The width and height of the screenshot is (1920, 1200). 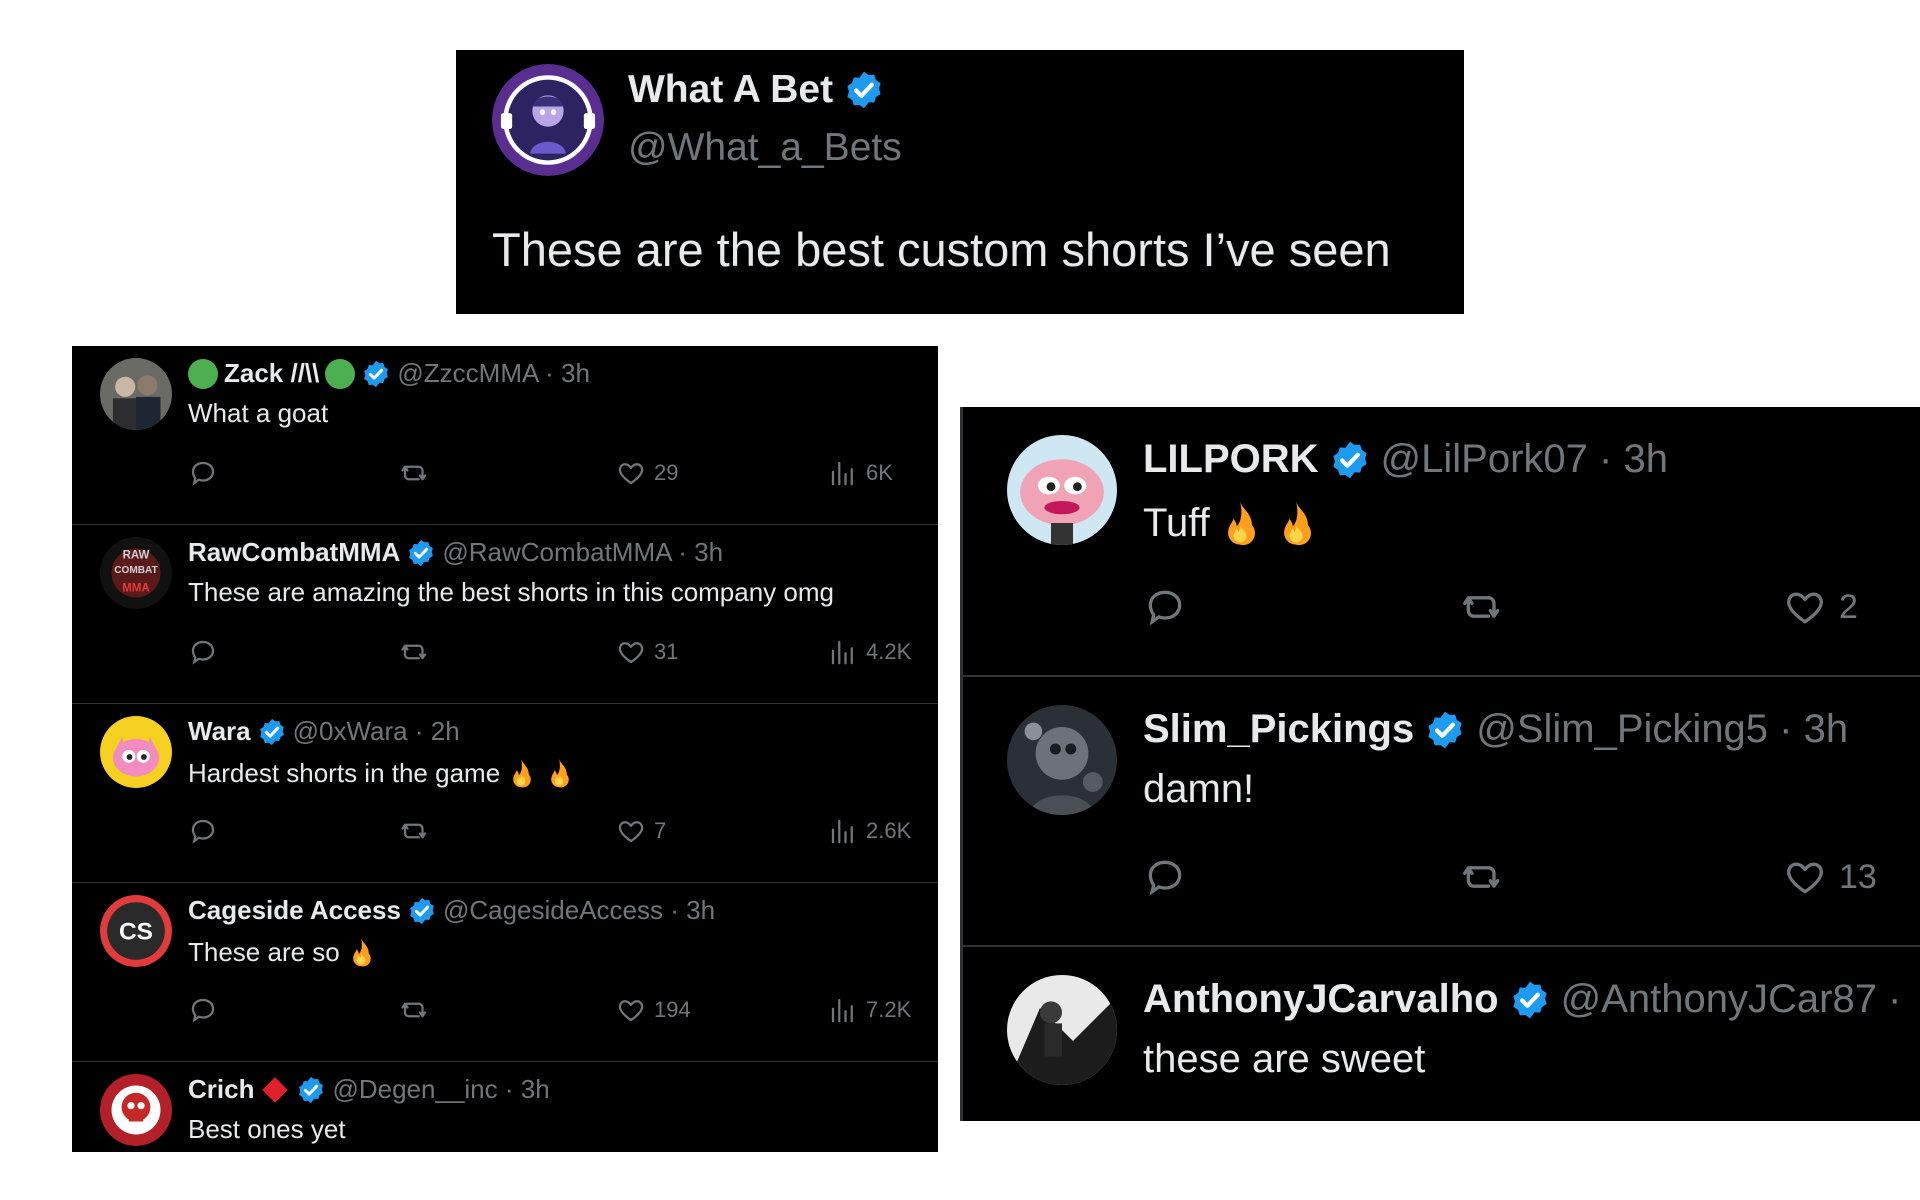 I want to click on author-name: Cageside Access, so click(x=294, y=910).